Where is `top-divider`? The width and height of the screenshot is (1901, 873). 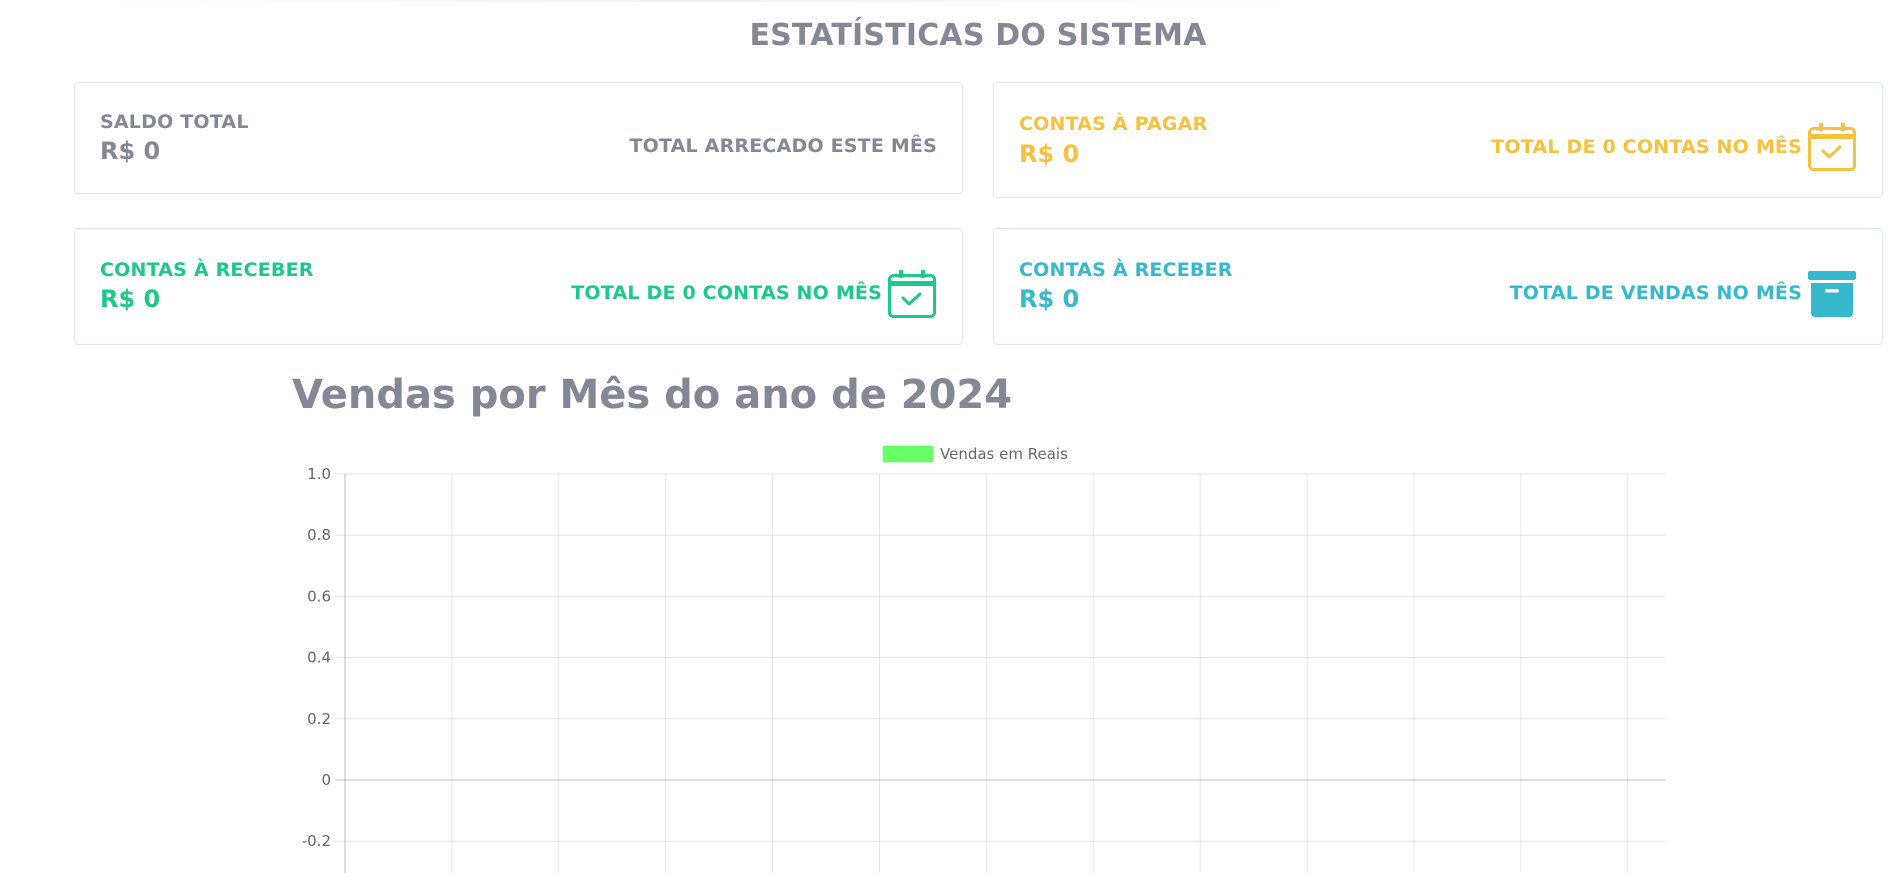 top-divider is located at coordinates (700, 1).